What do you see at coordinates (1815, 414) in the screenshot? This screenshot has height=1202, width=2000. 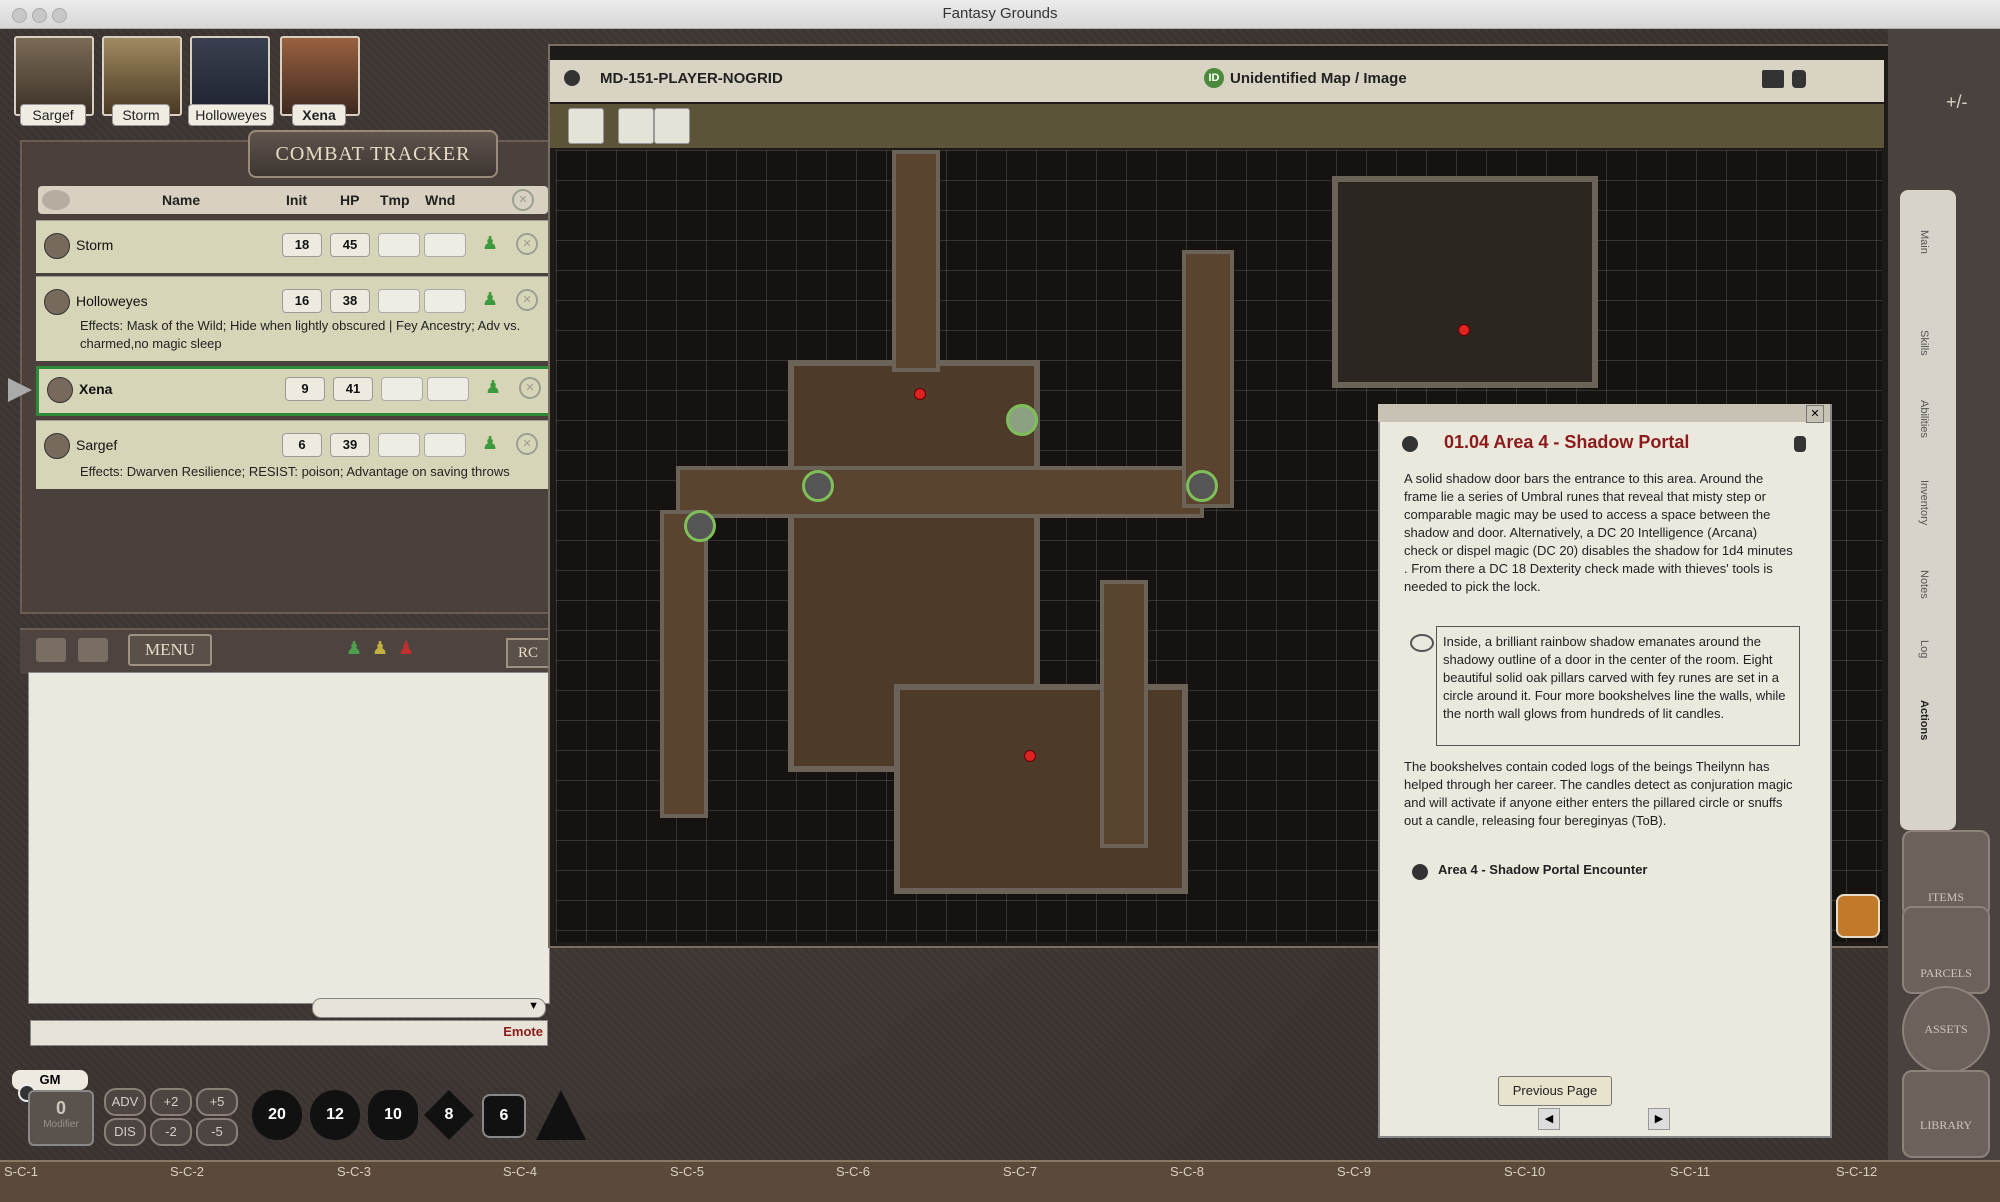 I see `close-icon: ✕` at bounding box center [1815, 414].